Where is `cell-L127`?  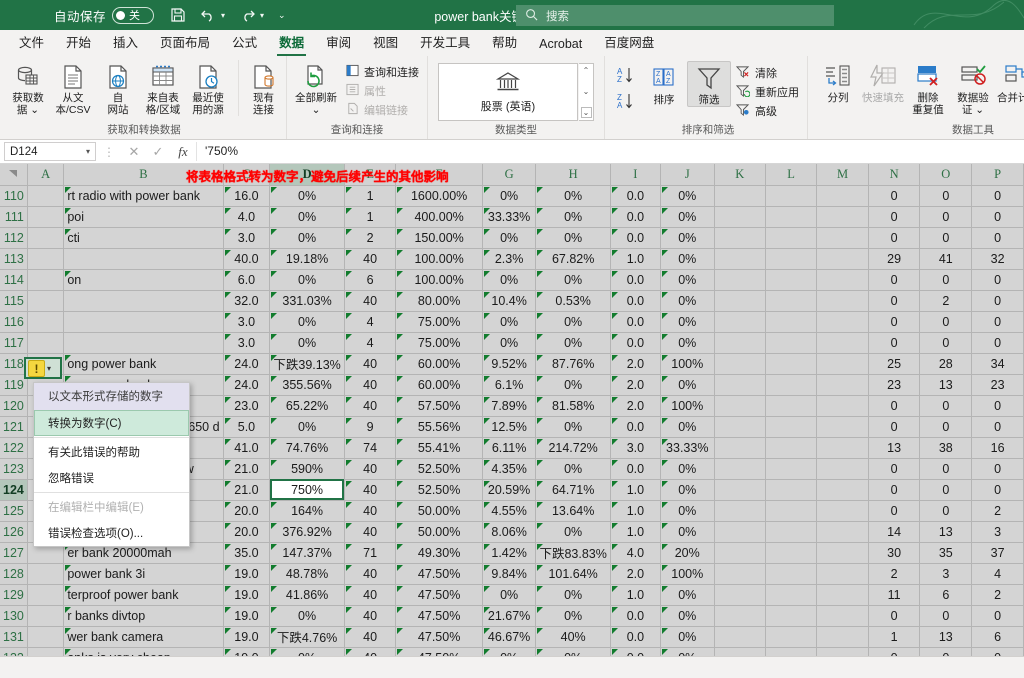 cell-L127 is located at coordinates (791, 553).